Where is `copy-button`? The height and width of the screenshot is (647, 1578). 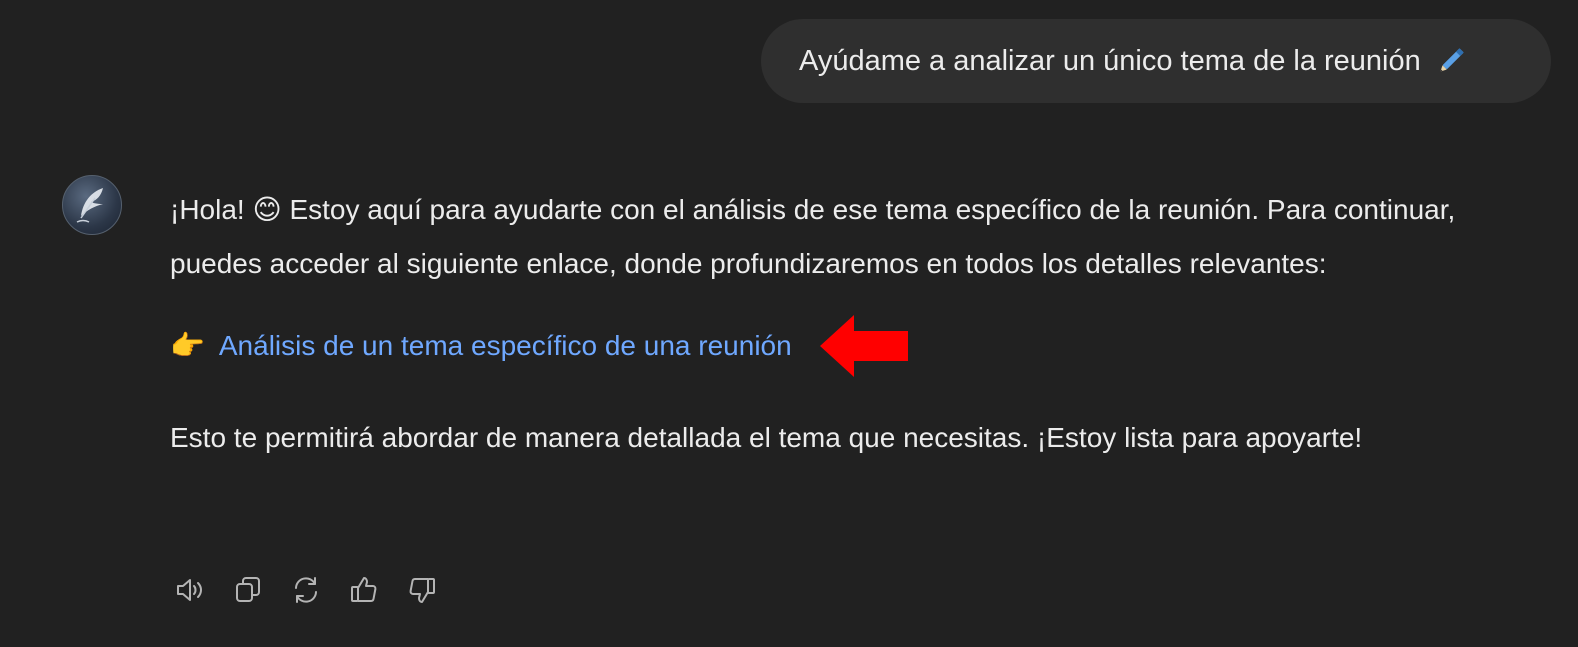
copy-button is located at coordinates (248, 590).